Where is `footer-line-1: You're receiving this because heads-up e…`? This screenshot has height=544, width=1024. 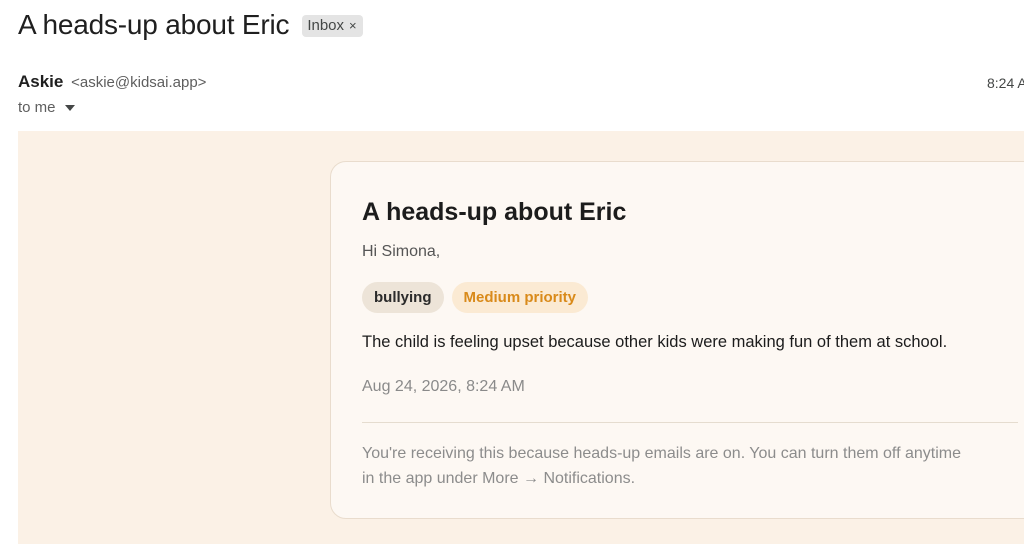
footer-line-1: You're receiving this because heads-up e… is located at coordinates (661, 453).